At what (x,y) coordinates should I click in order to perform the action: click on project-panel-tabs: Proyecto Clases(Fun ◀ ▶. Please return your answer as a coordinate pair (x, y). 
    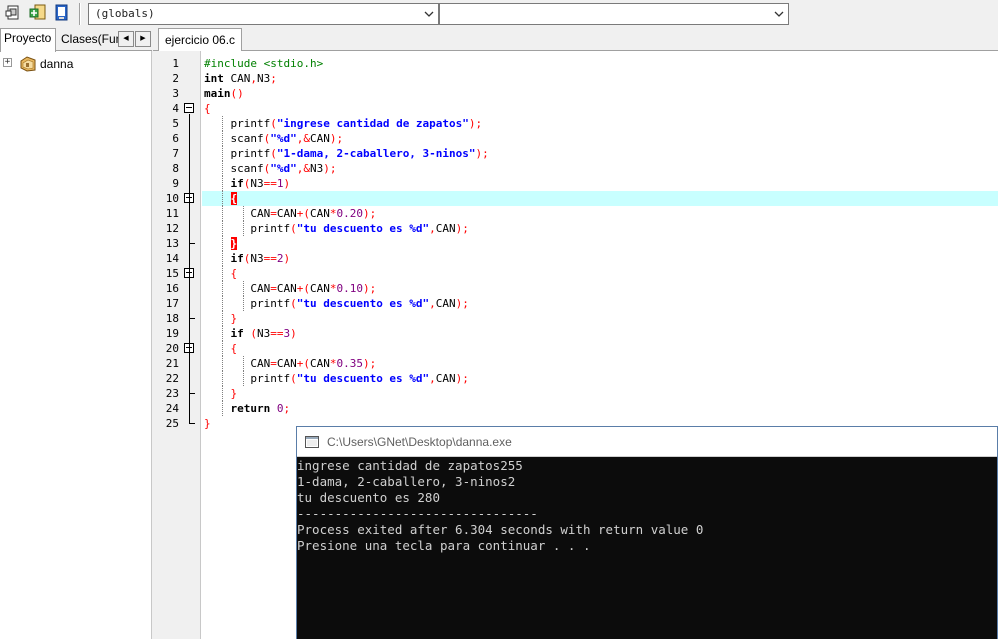
    Looking at the image, I should click on (76, 40).